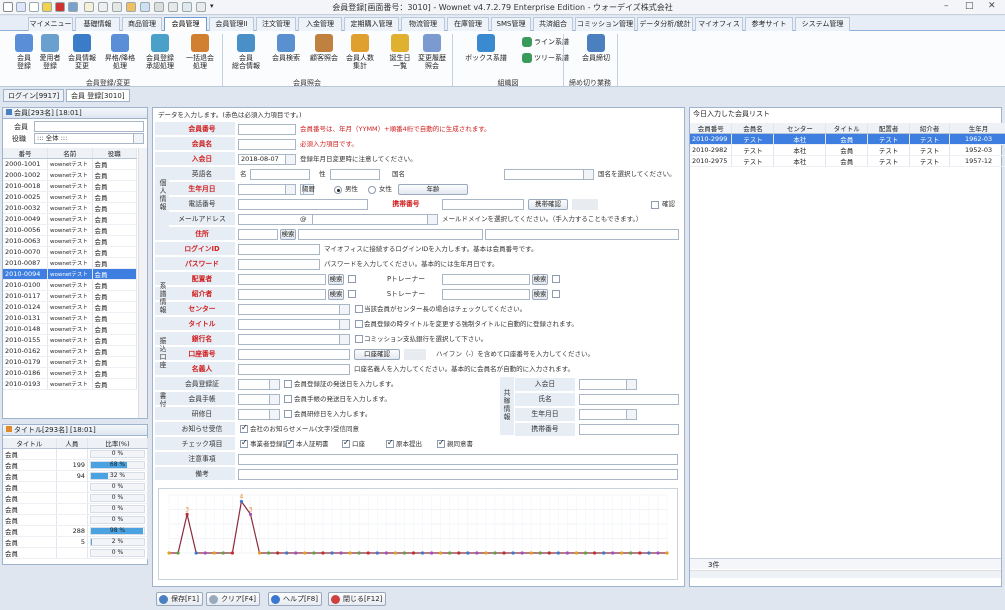 The image size is (1005, 610). I want to click on notice-checkbox, so click(244, 428).